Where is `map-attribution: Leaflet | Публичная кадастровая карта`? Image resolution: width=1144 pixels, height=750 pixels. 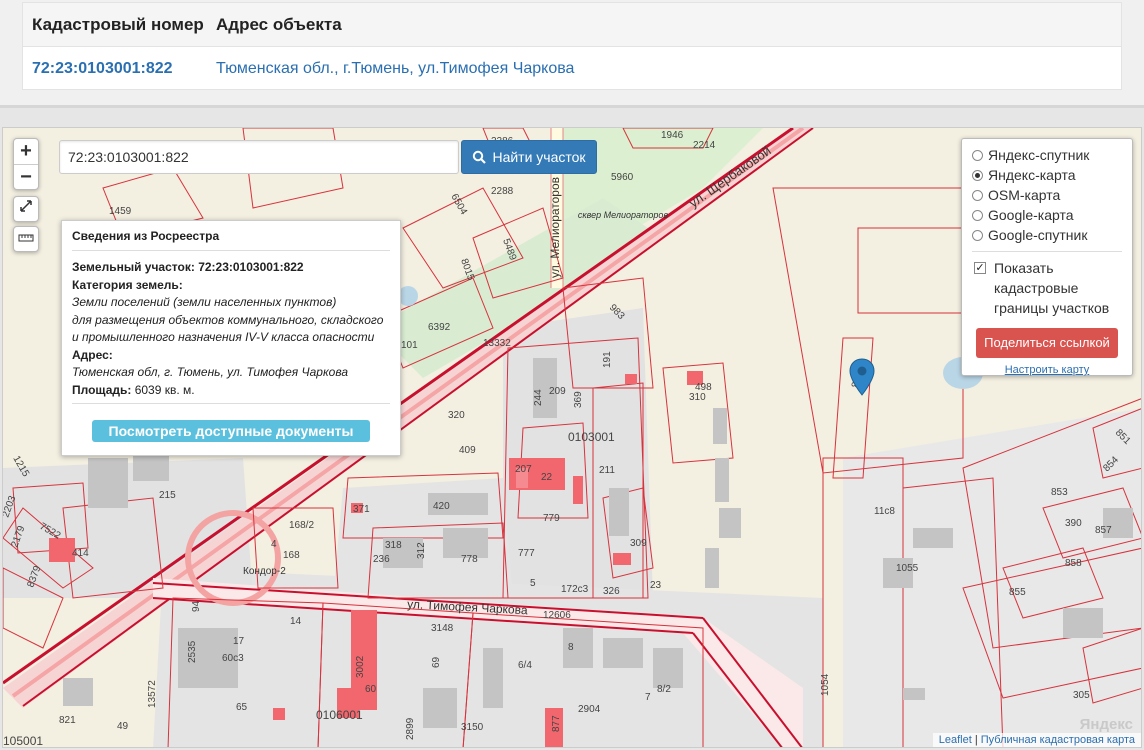
map-attribution: Leaflet | Публичная кадастровая карта is located at coordinates (1036, 740).